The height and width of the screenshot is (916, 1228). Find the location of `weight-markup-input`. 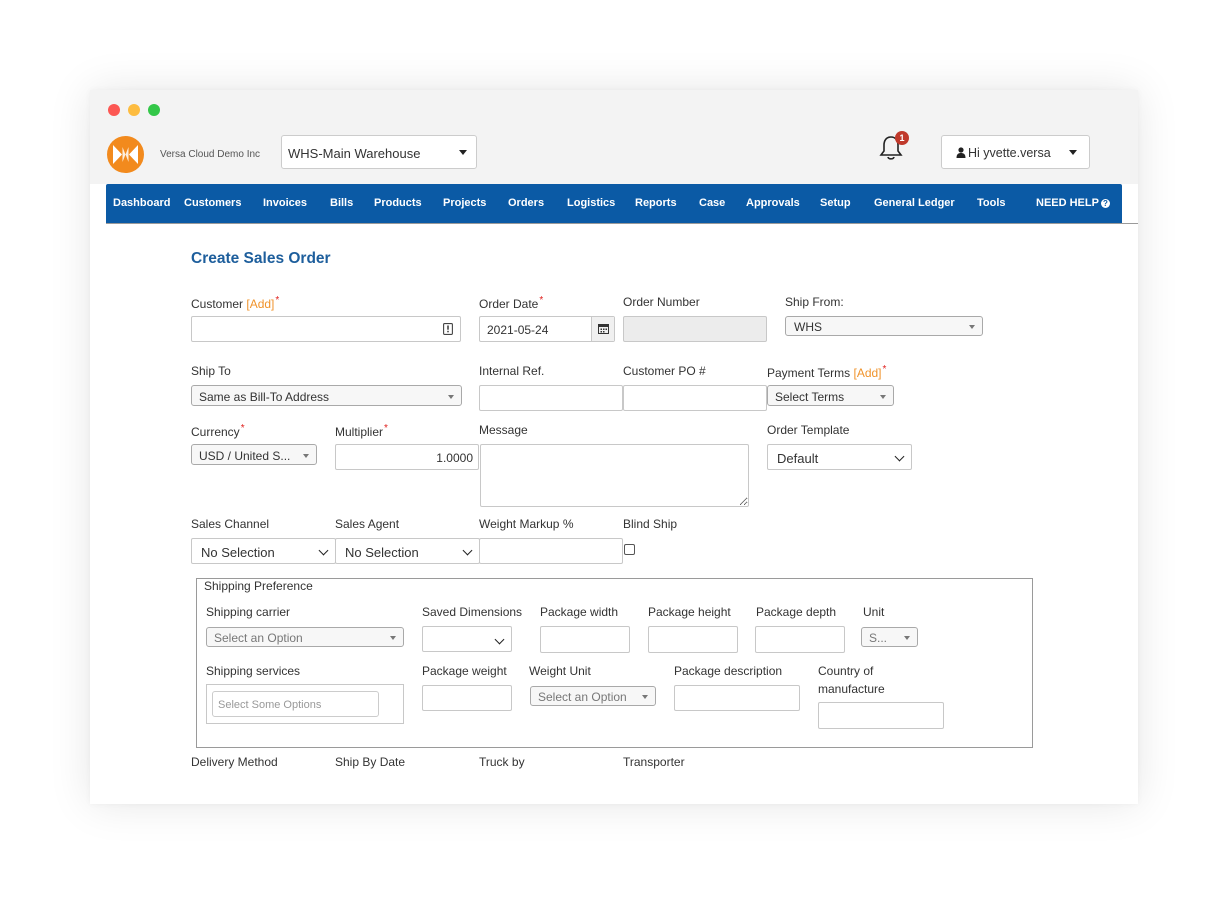

weight-markup-input is located at coordinates (551, 551).